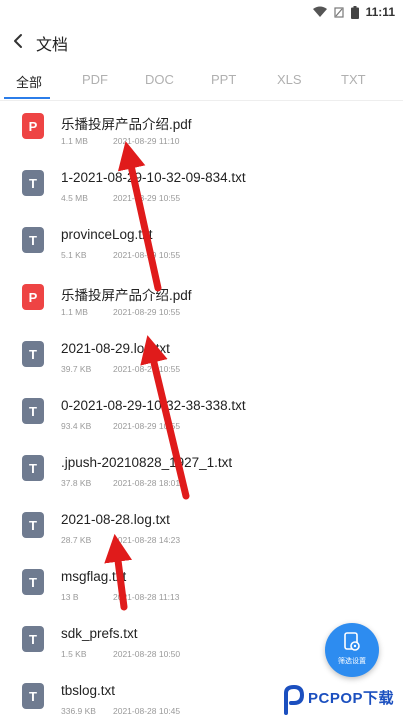  I want to click on filter-settings-button: 筛选设置, so click(352, 650).